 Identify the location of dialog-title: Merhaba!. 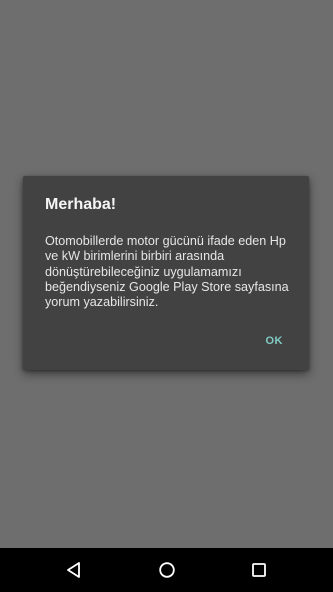
(81, 204).